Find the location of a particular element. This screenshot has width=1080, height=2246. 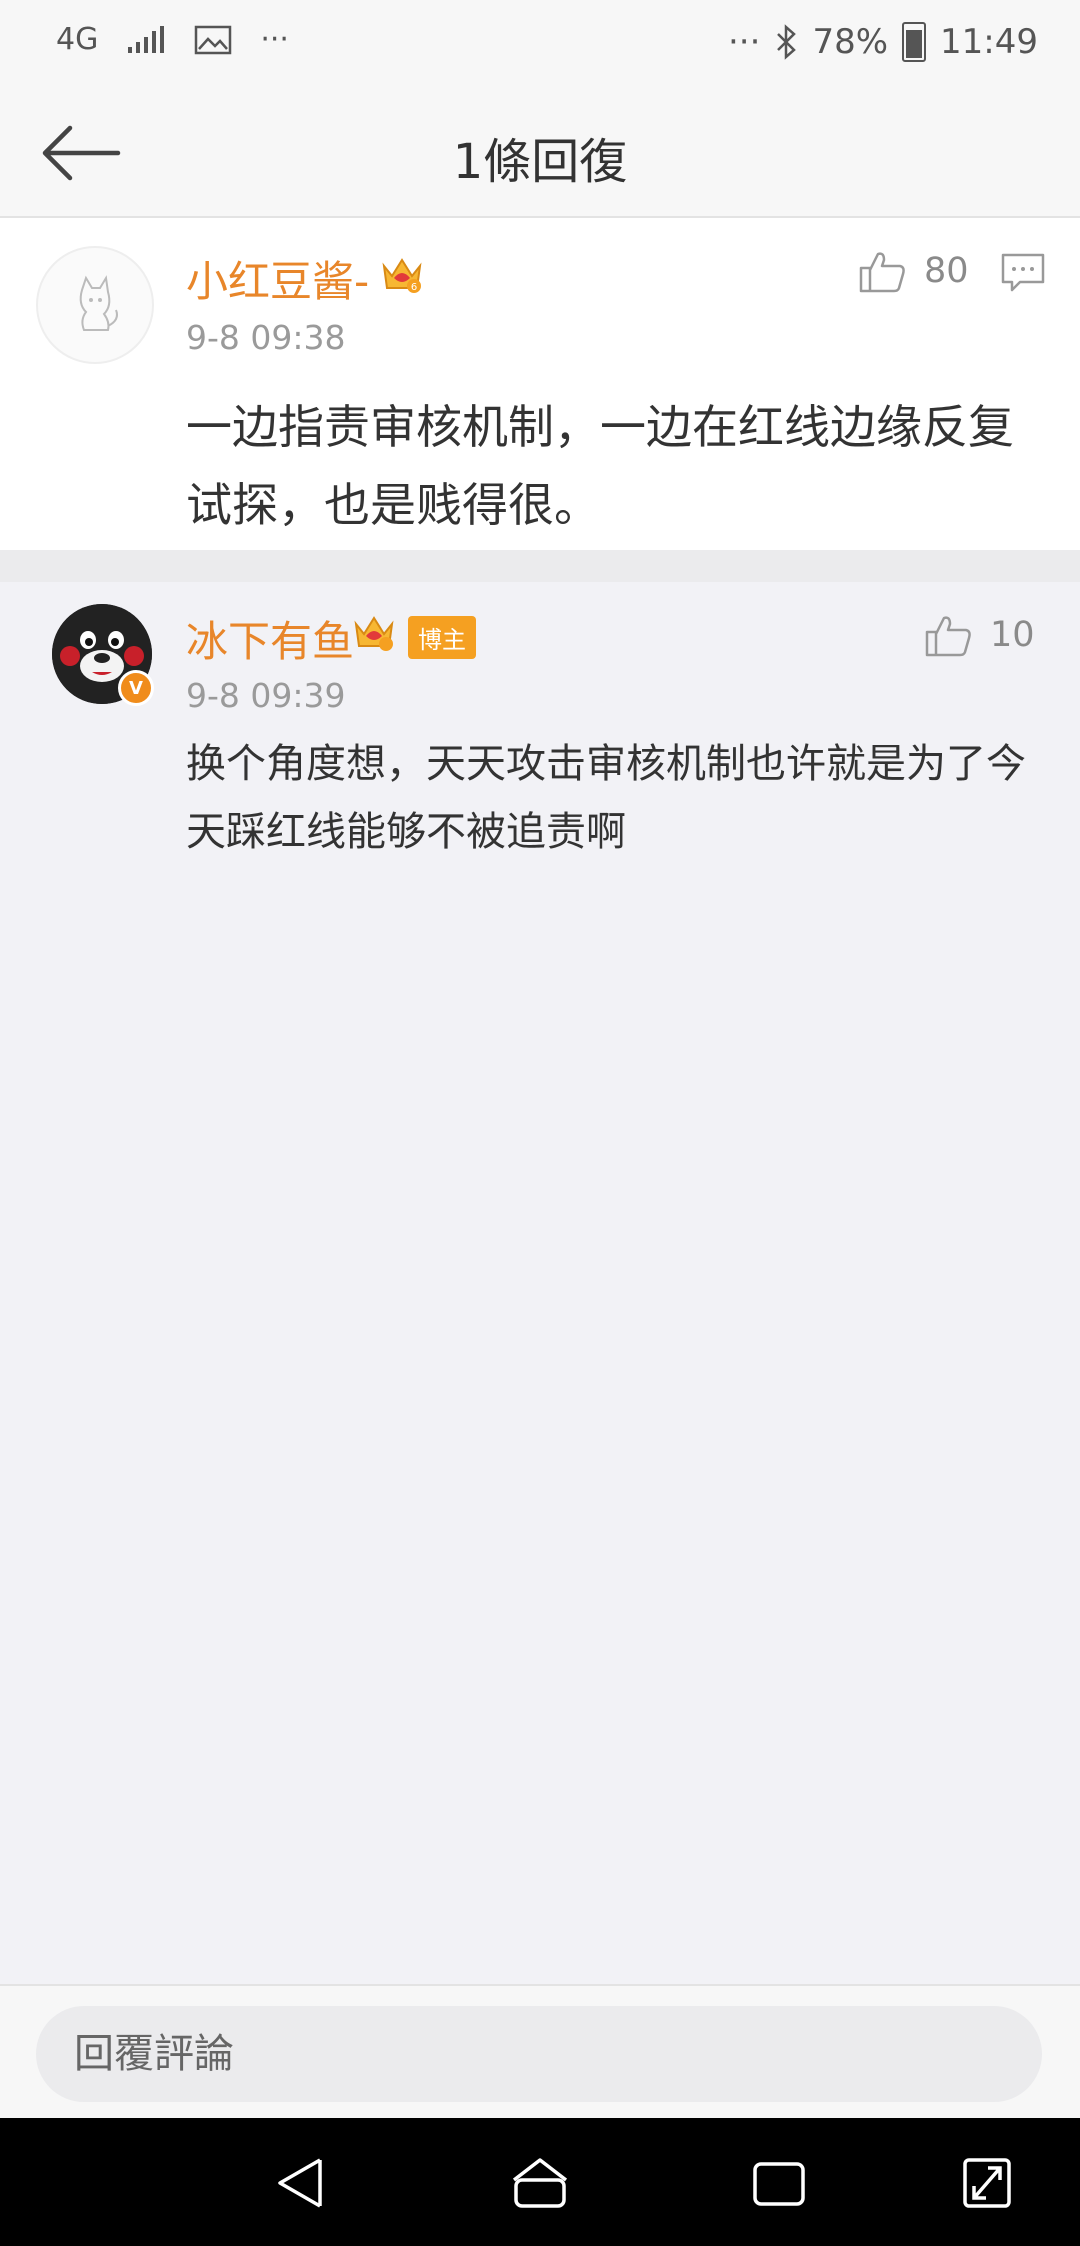

like-button: 80 is located at coordinates (913, 271).